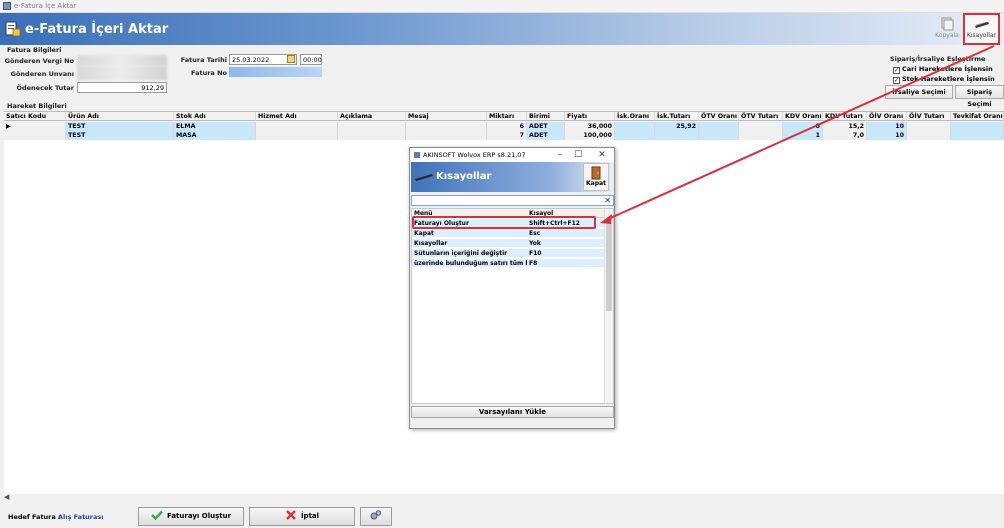  Describe the element at coordinates (635, 116) in the screenshot. I see `col-isk-orani: İsk.Oranı` at that location.